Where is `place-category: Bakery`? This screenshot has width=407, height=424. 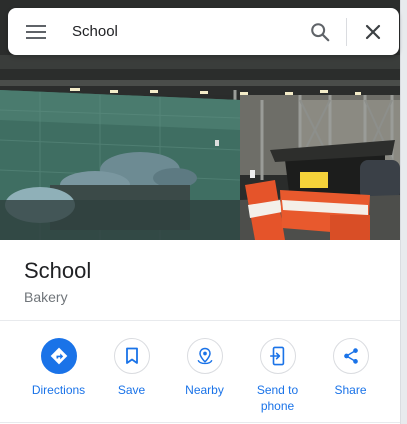 place-category: Bakery is located at coordinates (57, 297).